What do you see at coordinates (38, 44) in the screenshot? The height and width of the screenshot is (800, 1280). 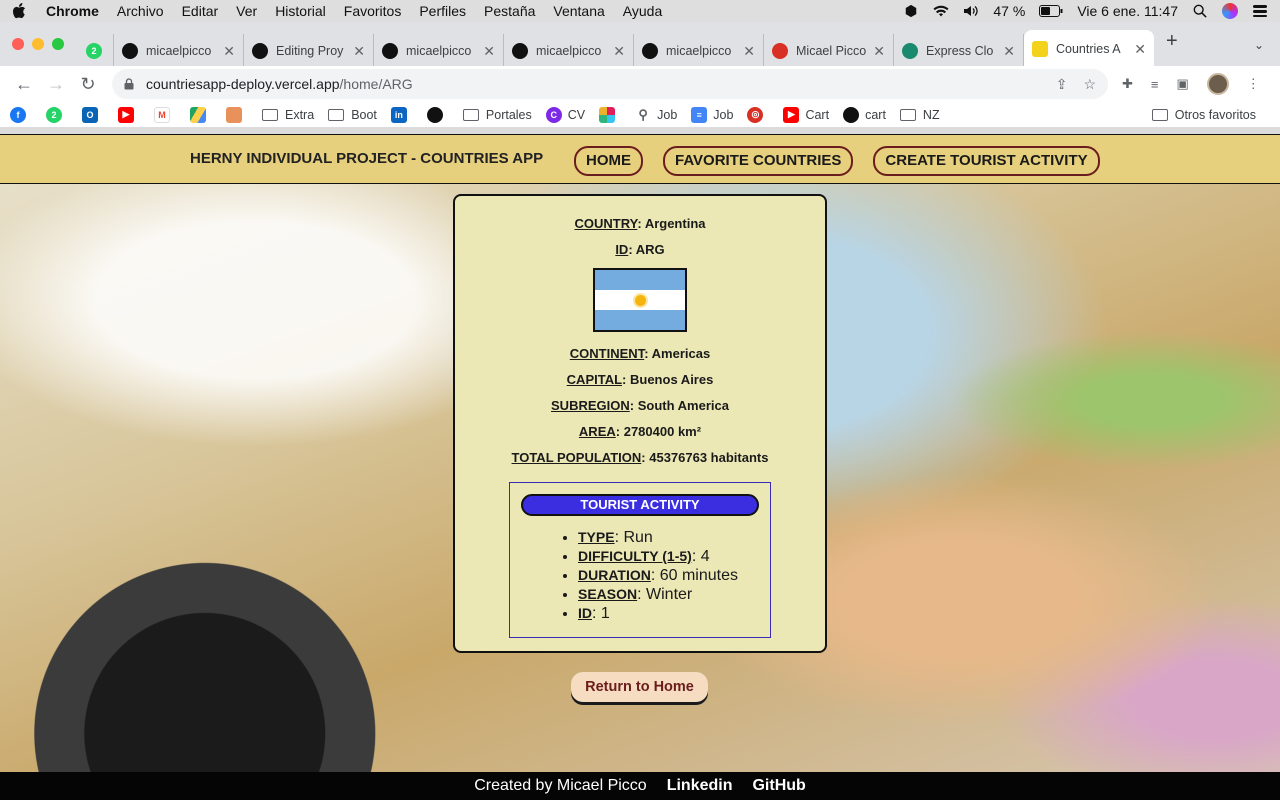 I see `minimize-window-button` at bounding box center [38, 44].